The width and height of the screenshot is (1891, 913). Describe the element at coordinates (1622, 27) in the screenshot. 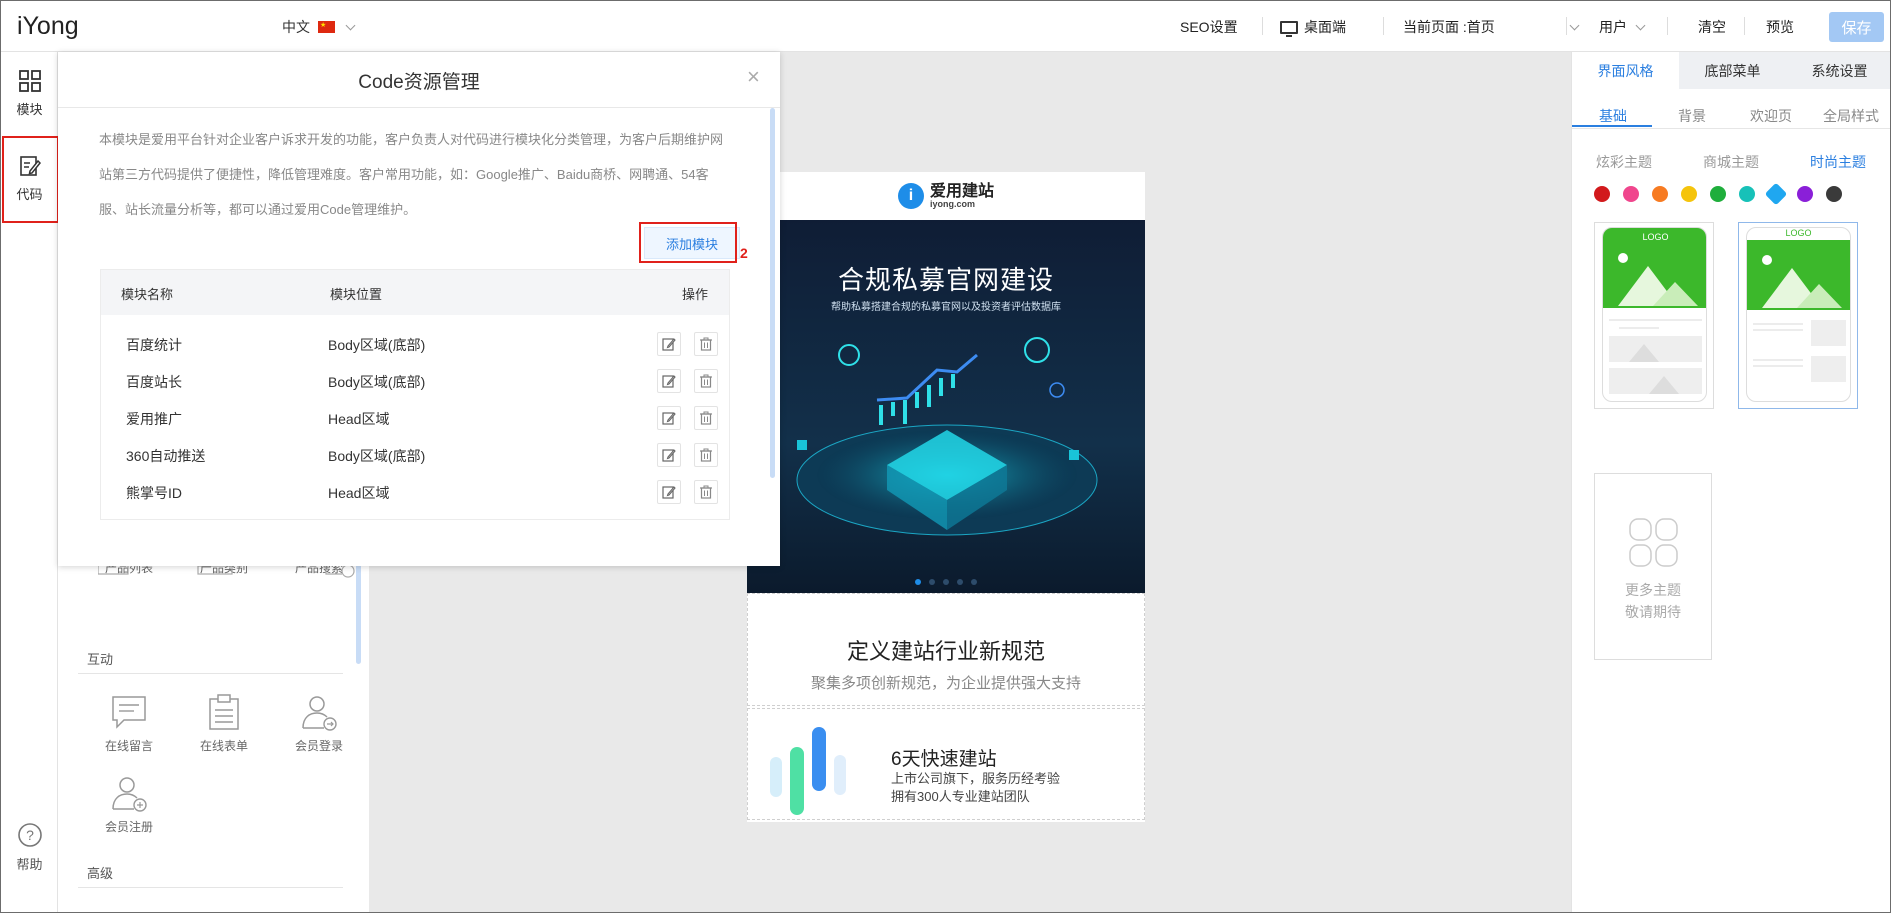

I see `user-menu: 用户` at that location.